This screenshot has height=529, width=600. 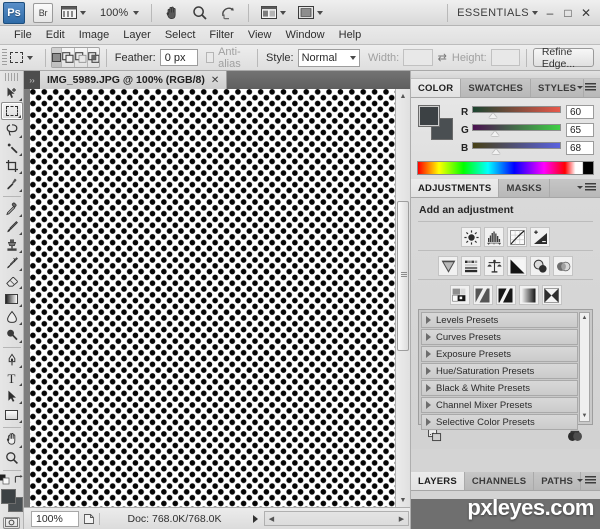 What do you see at coordinates (586, 13) in the screenshot?
I see `close-button: ✕` at bounding box center [586, 13].